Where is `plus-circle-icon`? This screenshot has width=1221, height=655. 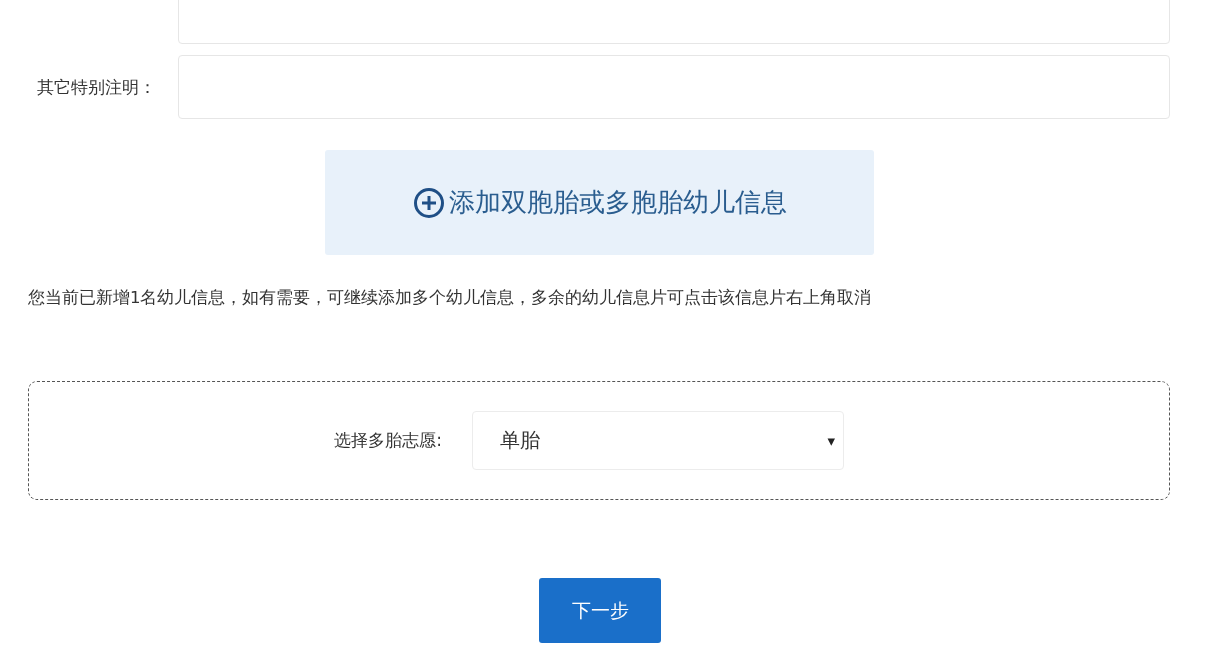
plus-circle-icon is located at coordinates (428, 202).